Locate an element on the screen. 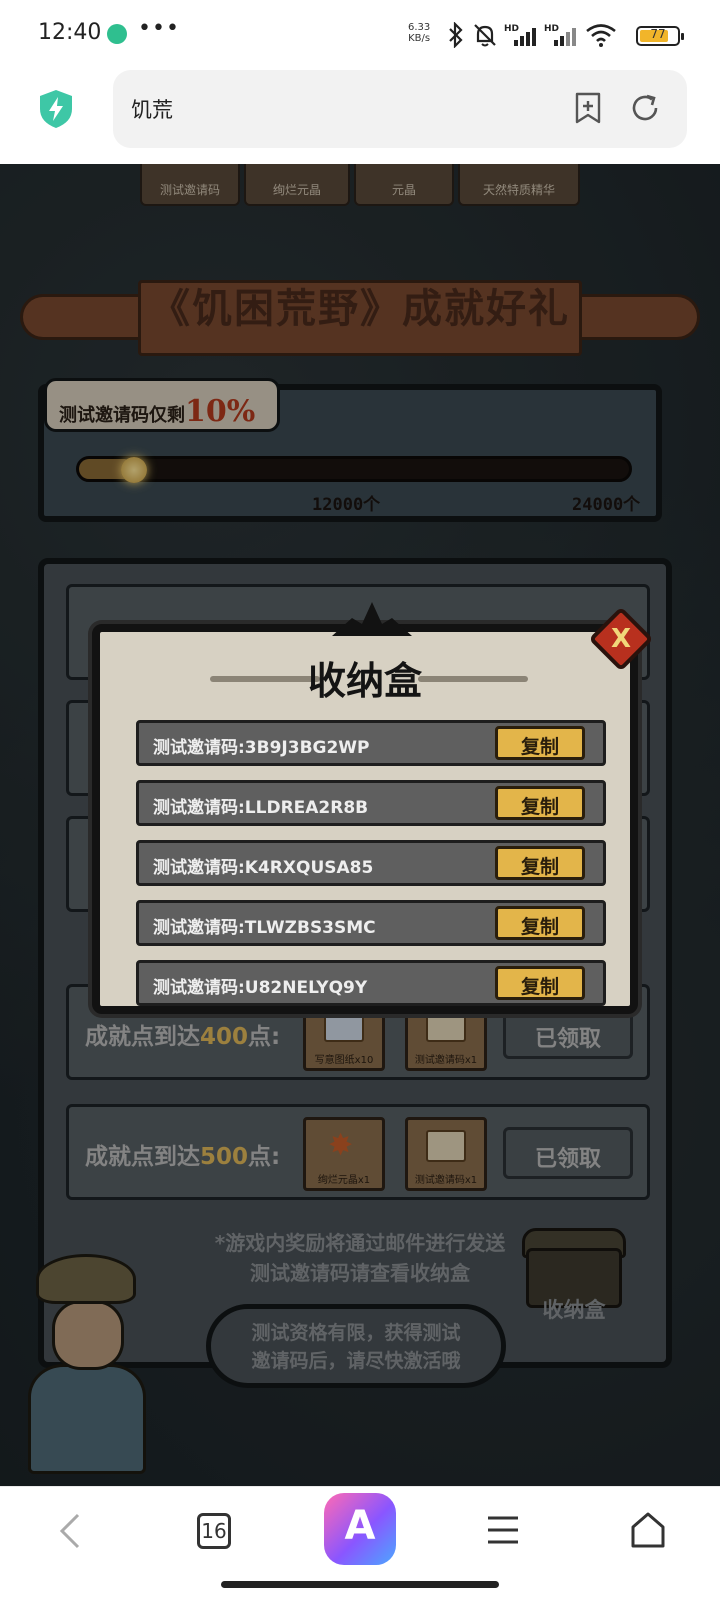  browser-toolbar: 饥荒 is located at coordinates (360, 117).